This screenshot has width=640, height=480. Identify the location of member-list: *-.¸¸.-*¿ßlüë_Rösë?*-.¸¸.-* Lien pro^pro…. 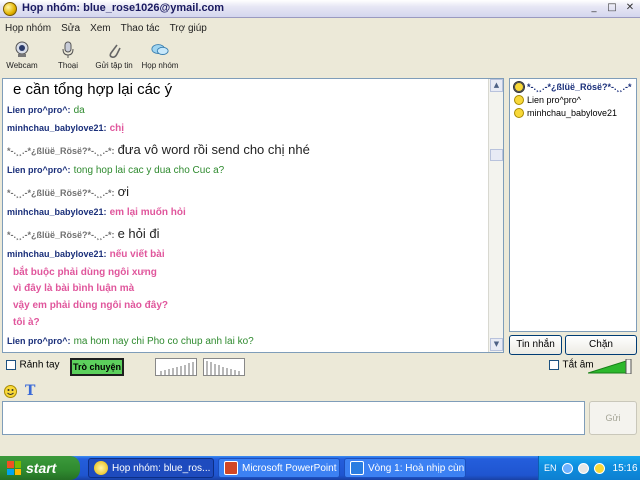
(573, 205).